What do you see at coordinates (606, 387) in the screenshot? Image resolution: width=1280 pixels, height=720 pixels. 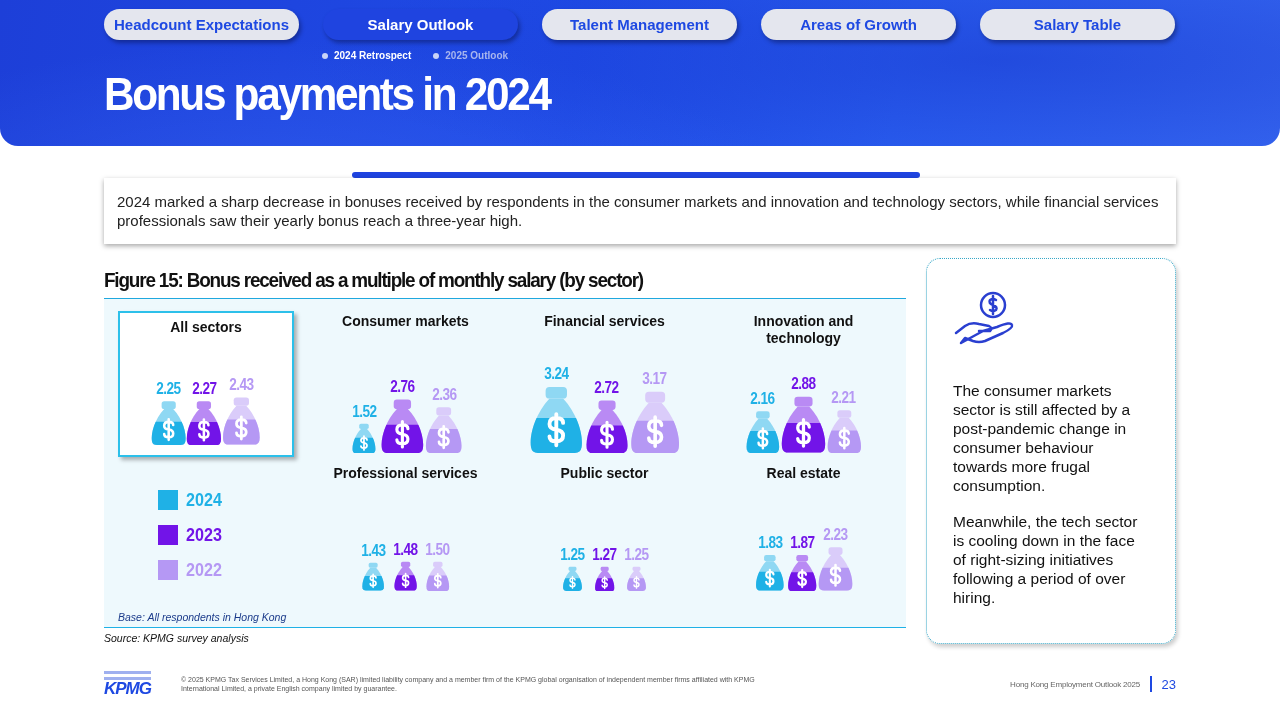 I see `bag-value: 2.72` at bounding box center [606, 387].